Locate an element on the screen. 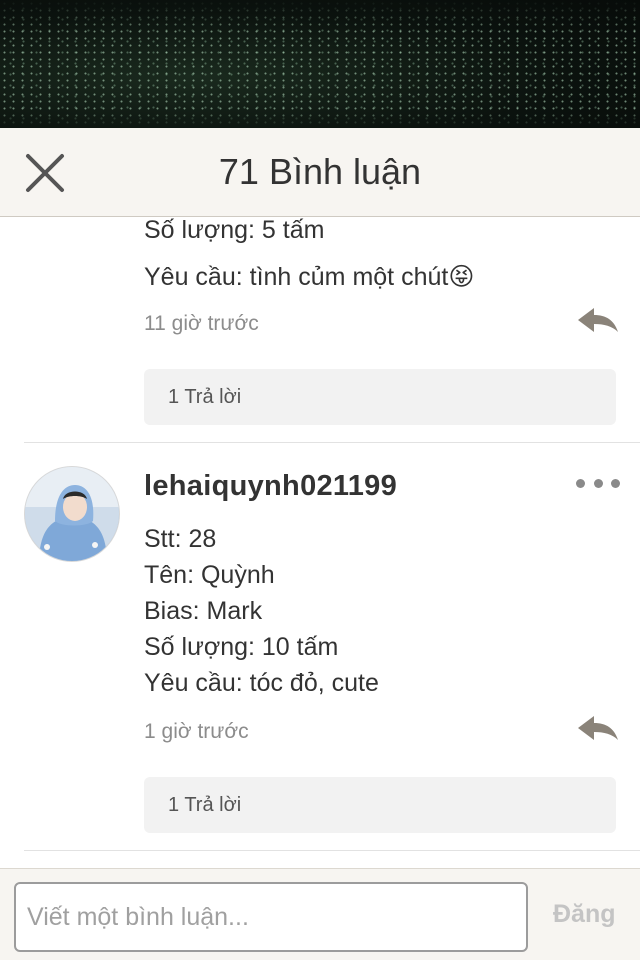  comment-timestamp: 1 giờ trước is located at coordinates (196, 731).